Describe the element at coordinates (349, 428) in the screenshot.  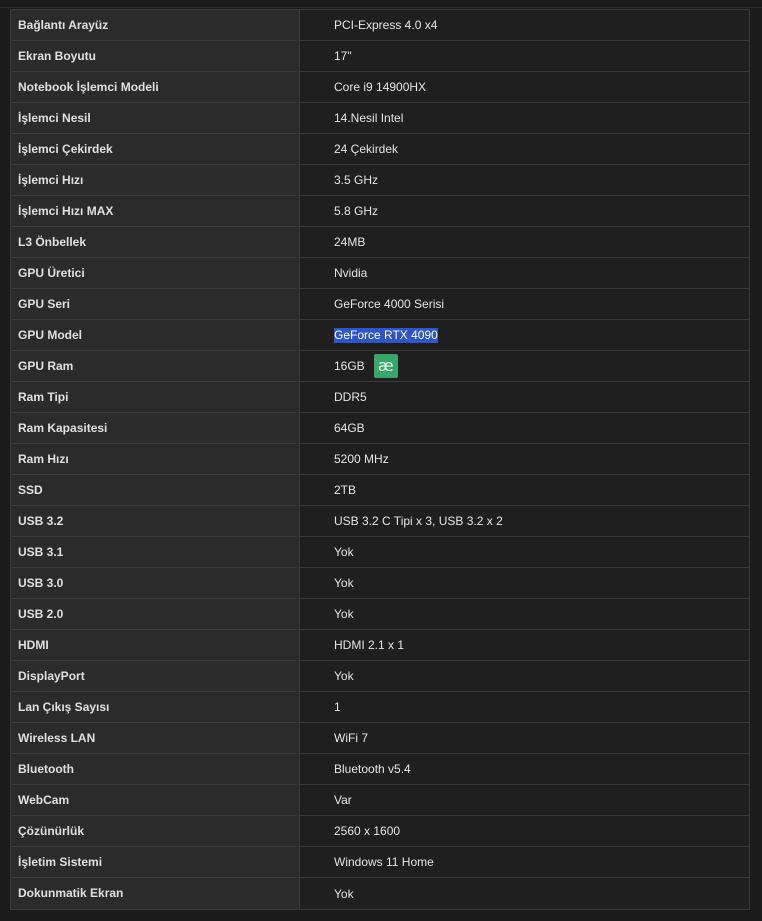
I see `spec-value: 64GB` at that location.